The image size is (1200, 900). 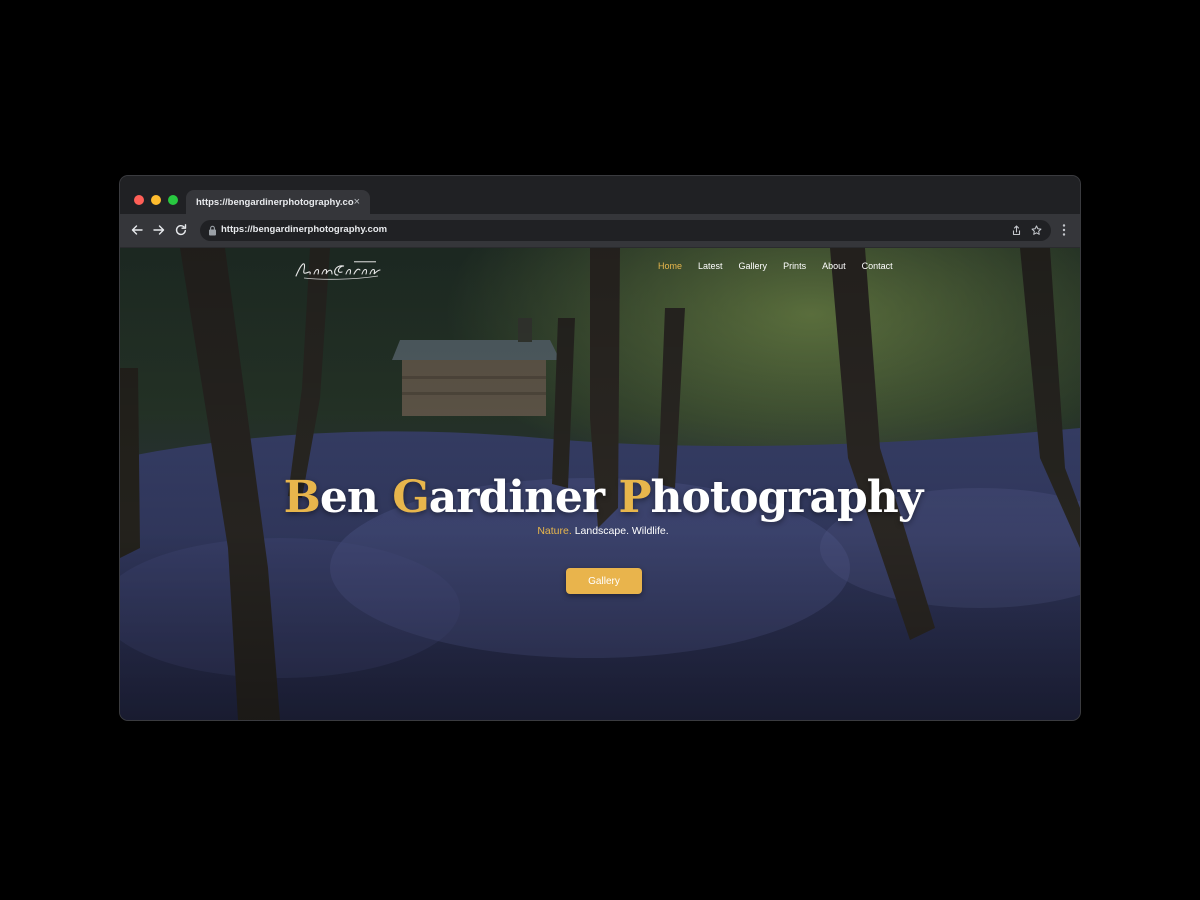 I want to click on tab-close-icon: ×, so click(x=357, y=202).